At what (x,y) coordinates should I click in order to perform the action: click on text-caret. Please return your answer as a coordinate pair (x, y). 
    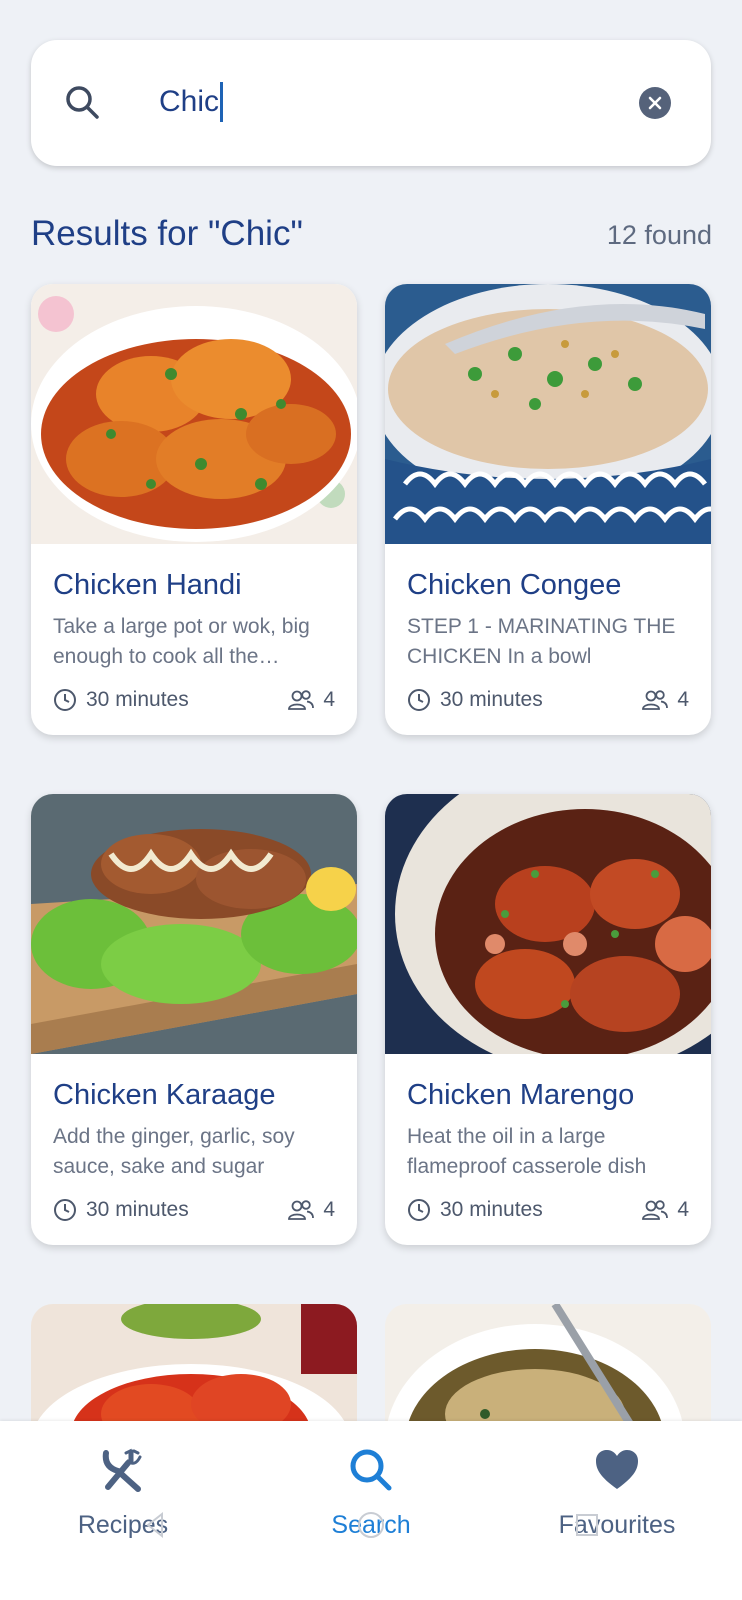
    Looking at the image, I should click on (222, 102).